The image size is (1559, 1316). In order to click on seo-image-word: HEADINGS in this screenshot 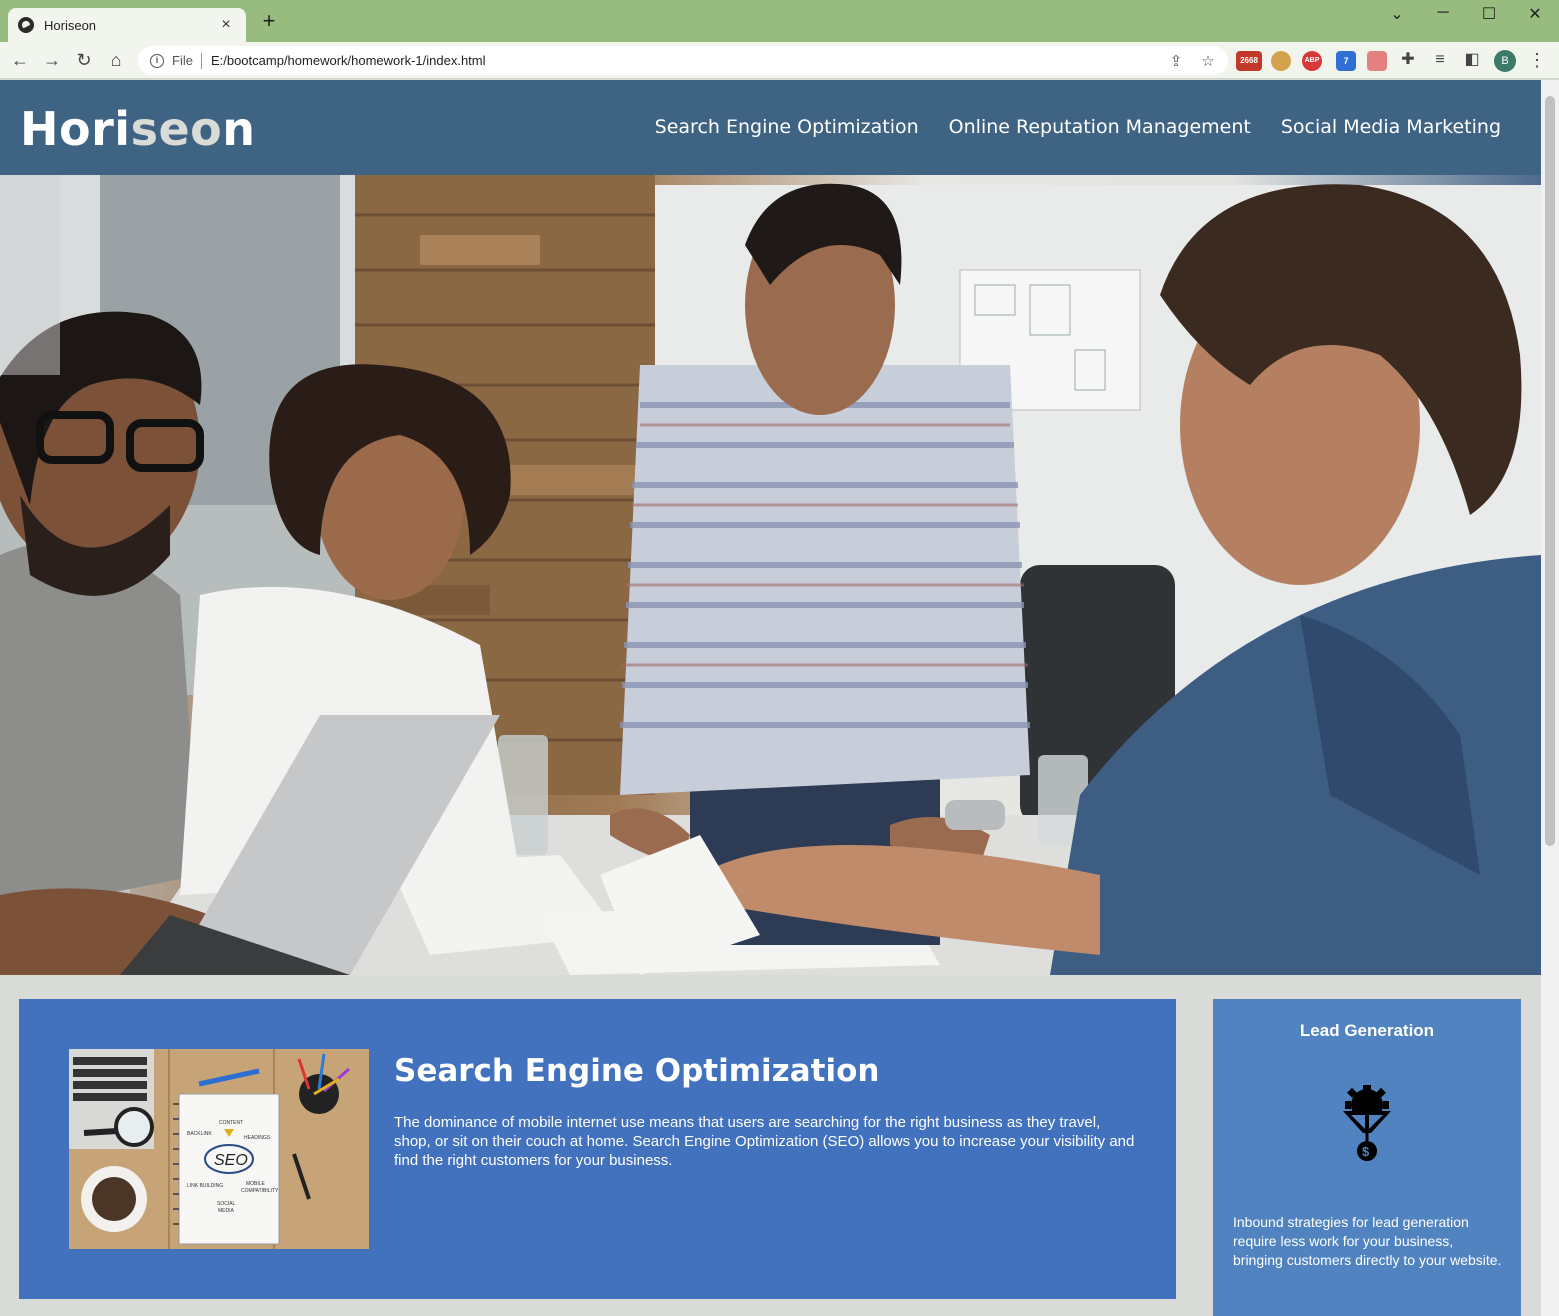, I will do `click(257, 1138)`.